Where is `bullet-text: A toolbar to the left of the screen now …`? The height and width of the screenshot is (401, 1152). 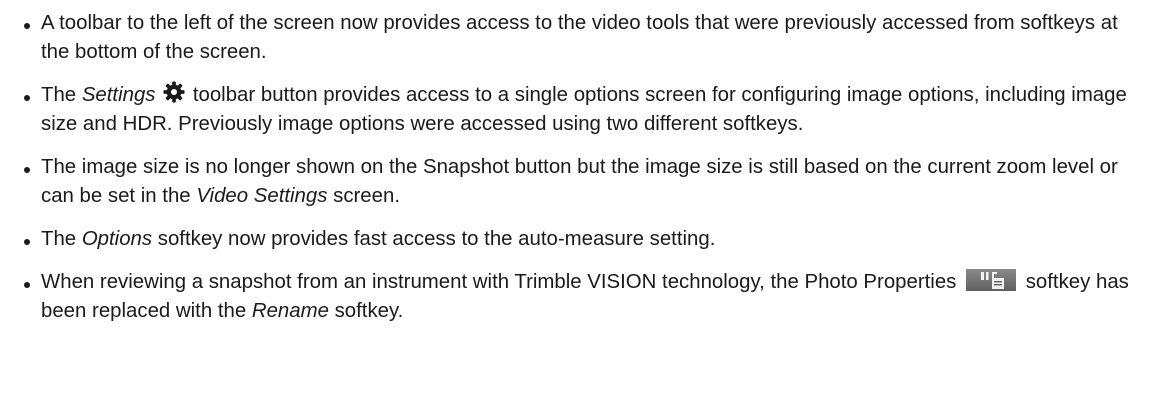
bullet-text: A toolbar to the left of the screen now … is located at coordinates (579, 37).